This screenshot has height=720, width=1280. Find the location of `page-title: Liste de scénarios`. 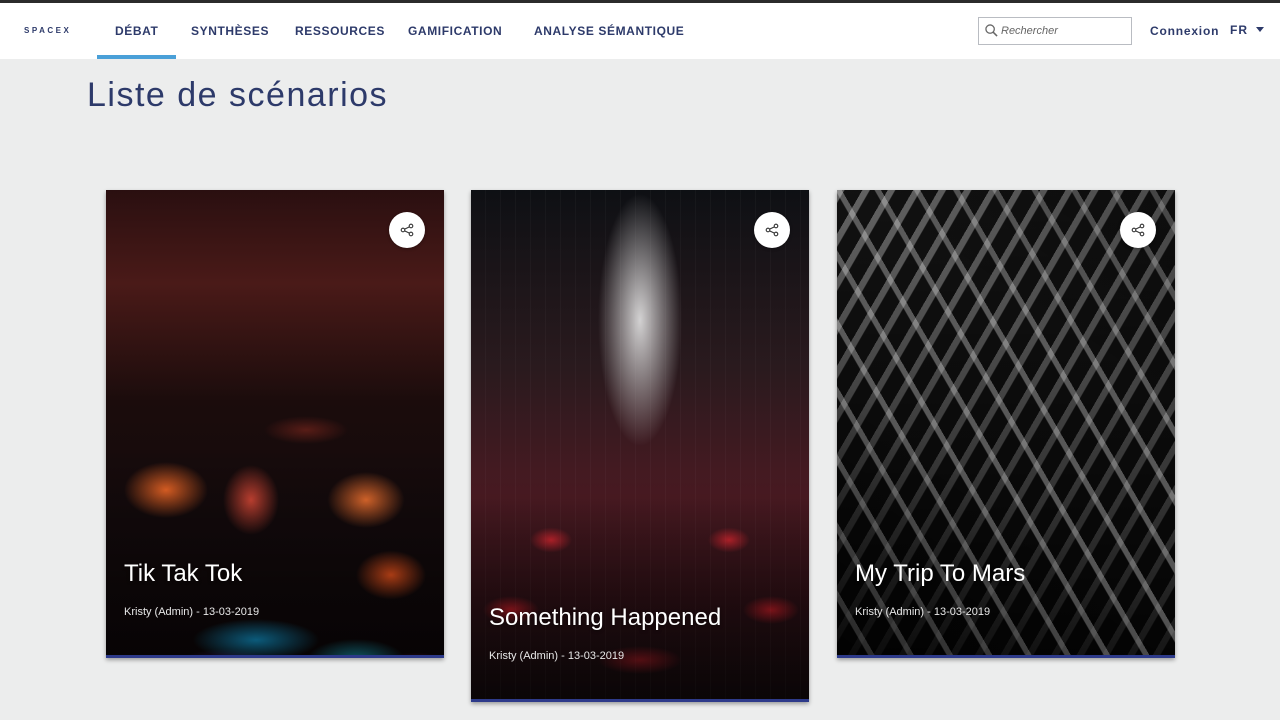

page-title: Liste de scénarios is located at coordinates (238, 95).